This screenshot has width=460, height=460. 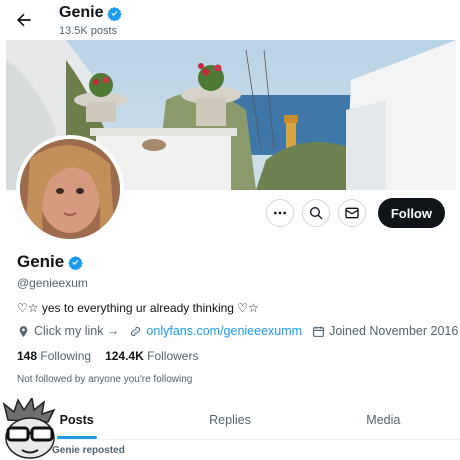 I want to click on back-arrow-icon, so click(x=24, y=20).